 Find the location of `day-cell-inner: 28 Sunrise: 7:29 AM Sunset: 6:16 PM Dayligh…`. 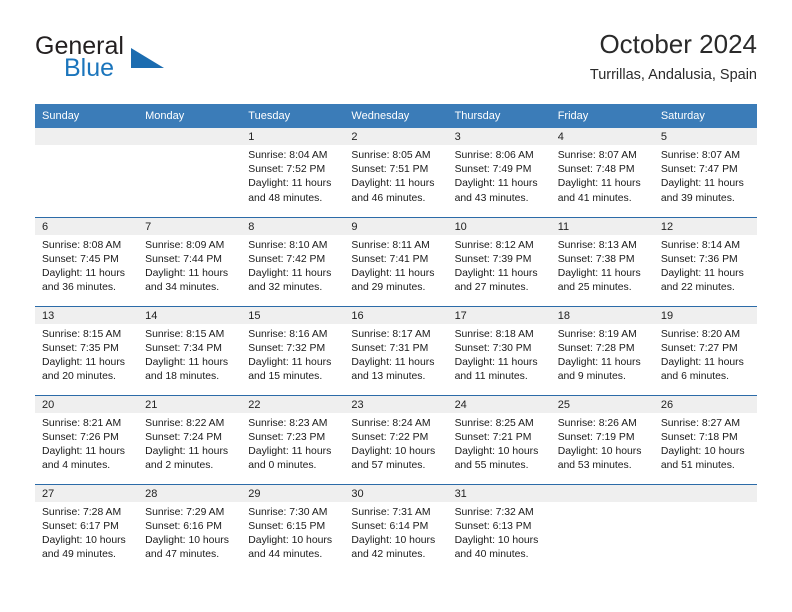

day-cell-inner: 28 Sunrise: 7:29 AM Sunset: 6:16 PM Dayligh… is located at coordinates (190, 529).